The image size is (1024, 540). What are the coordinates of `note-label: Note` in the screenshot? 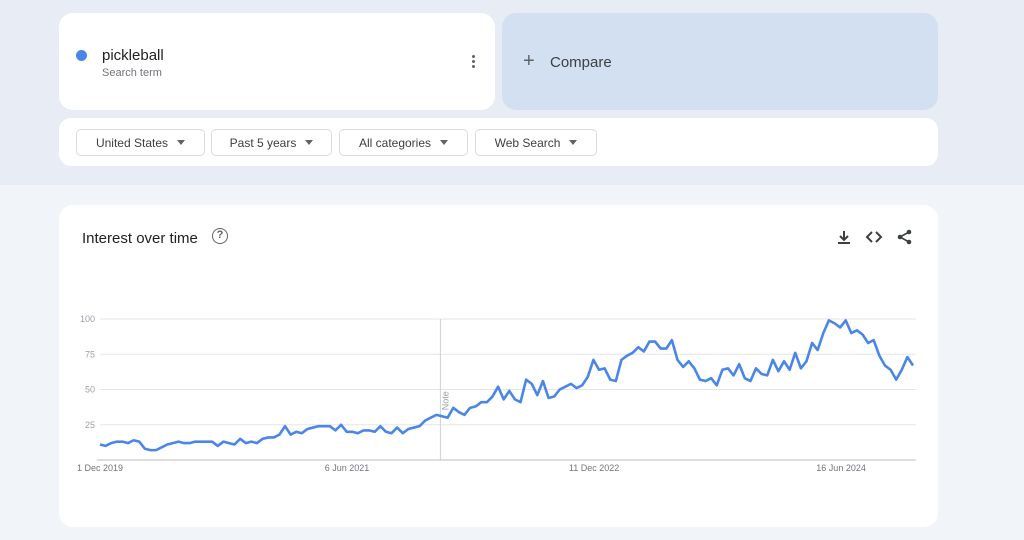 It's located at (445, 400).